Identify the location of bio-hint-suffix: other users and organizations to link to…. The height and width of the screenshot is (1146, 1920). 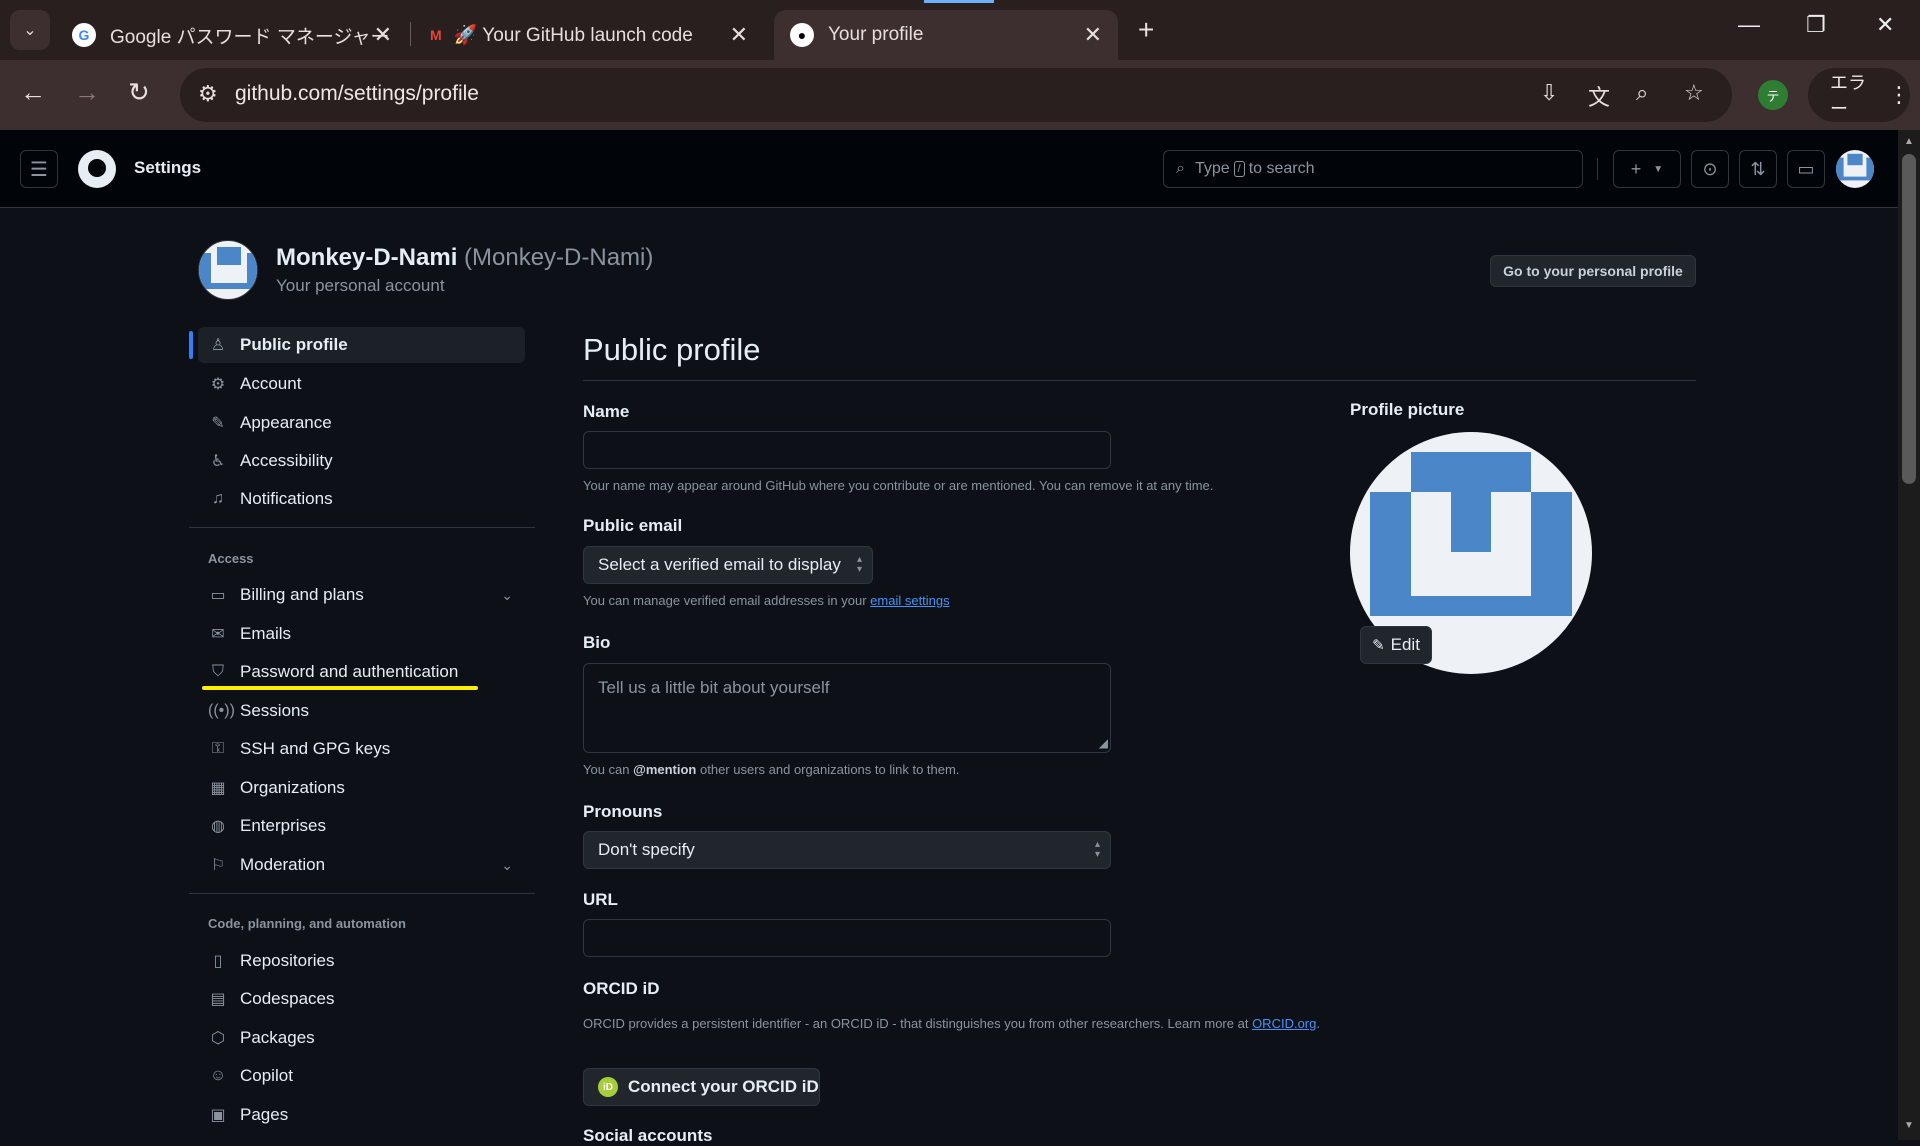
(830, 769).